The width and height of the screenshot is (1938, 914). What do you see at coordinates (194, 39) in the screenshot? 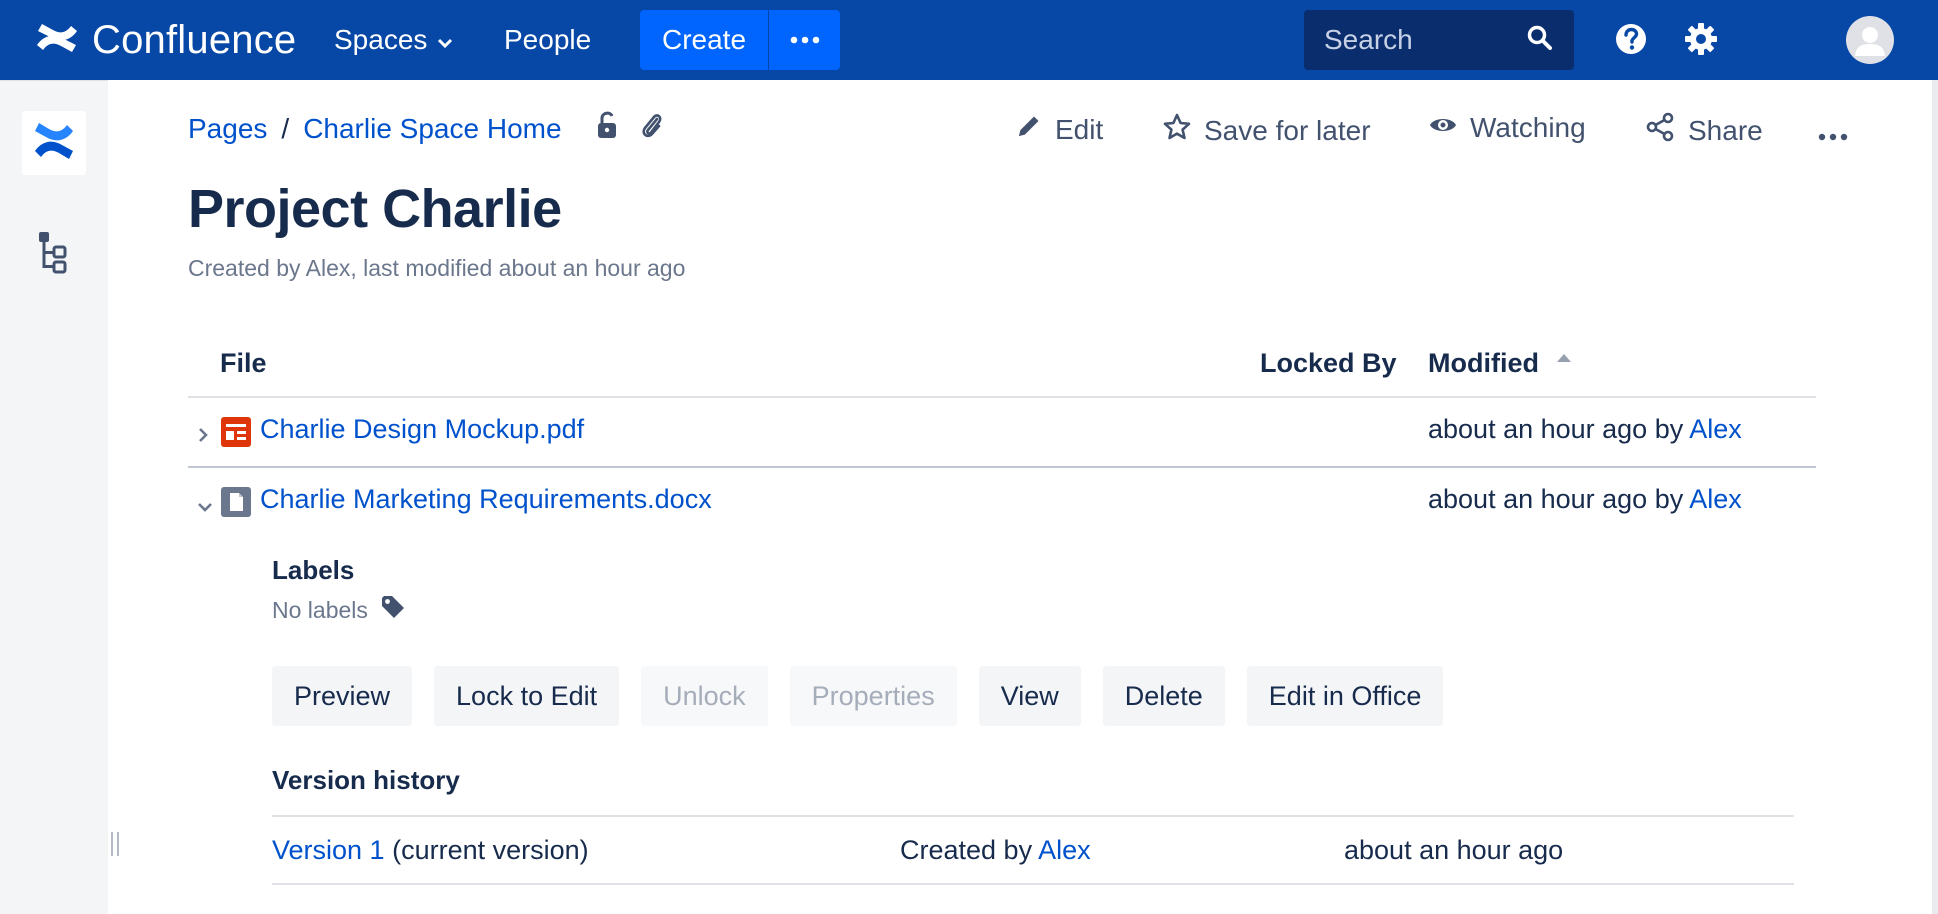
I see `brand-name: Confluence` at bounding box center [194, 39].